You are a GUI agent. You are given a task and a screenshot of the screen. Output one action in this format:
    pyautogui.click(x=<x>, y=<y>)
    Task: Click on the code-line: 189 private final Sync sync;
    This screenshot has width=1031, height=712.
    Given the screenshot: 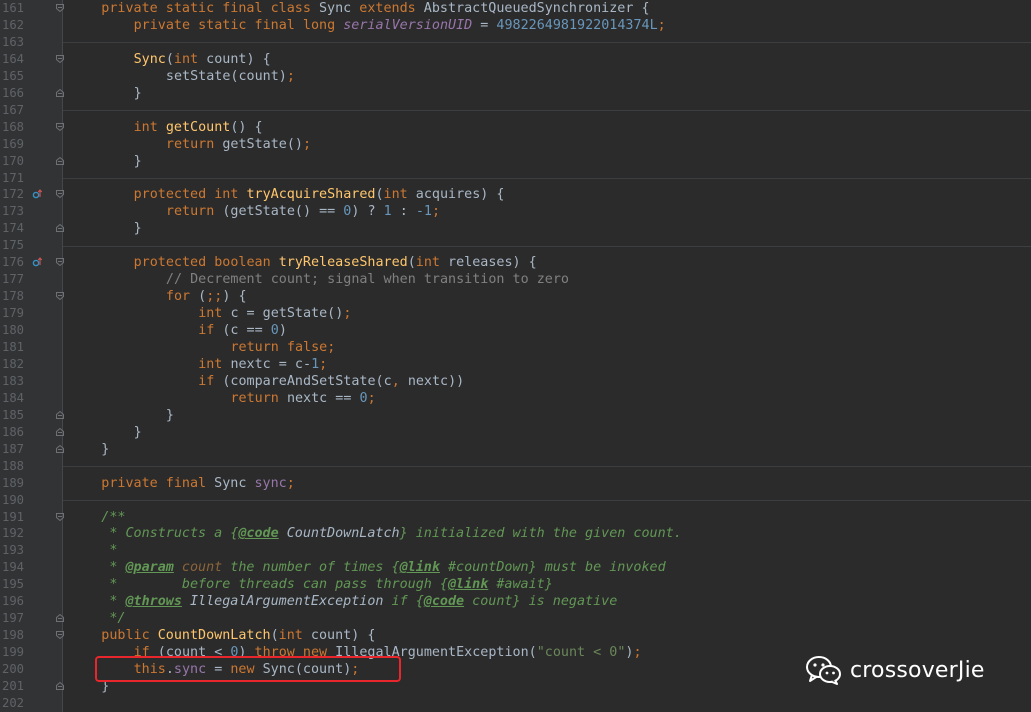 What is the action you would take?
    pyautogui.click(x=515, y=483)
    